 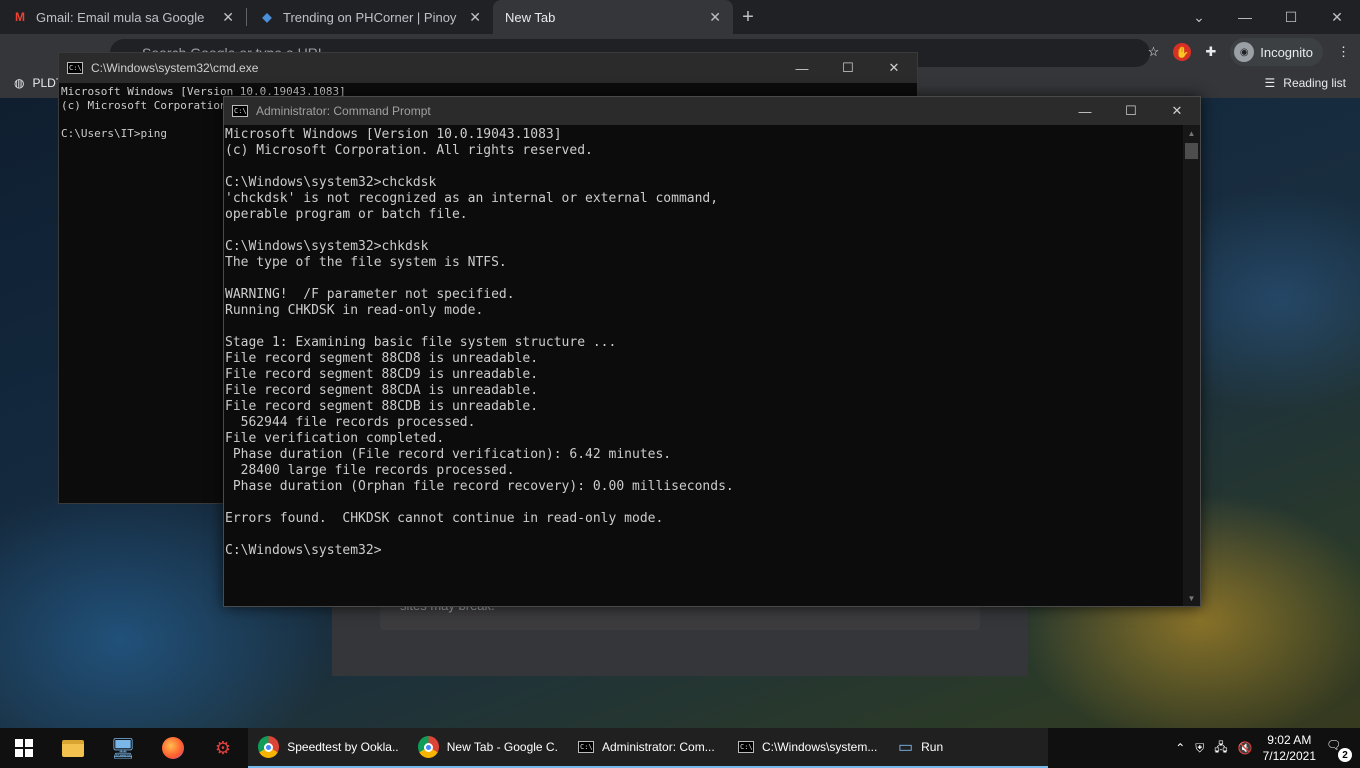 What do you see at coordinates (1210, 52) in the screenshot?
I see `extensions-puzzle-icon: ✚` at bounding box center [1210, 52].